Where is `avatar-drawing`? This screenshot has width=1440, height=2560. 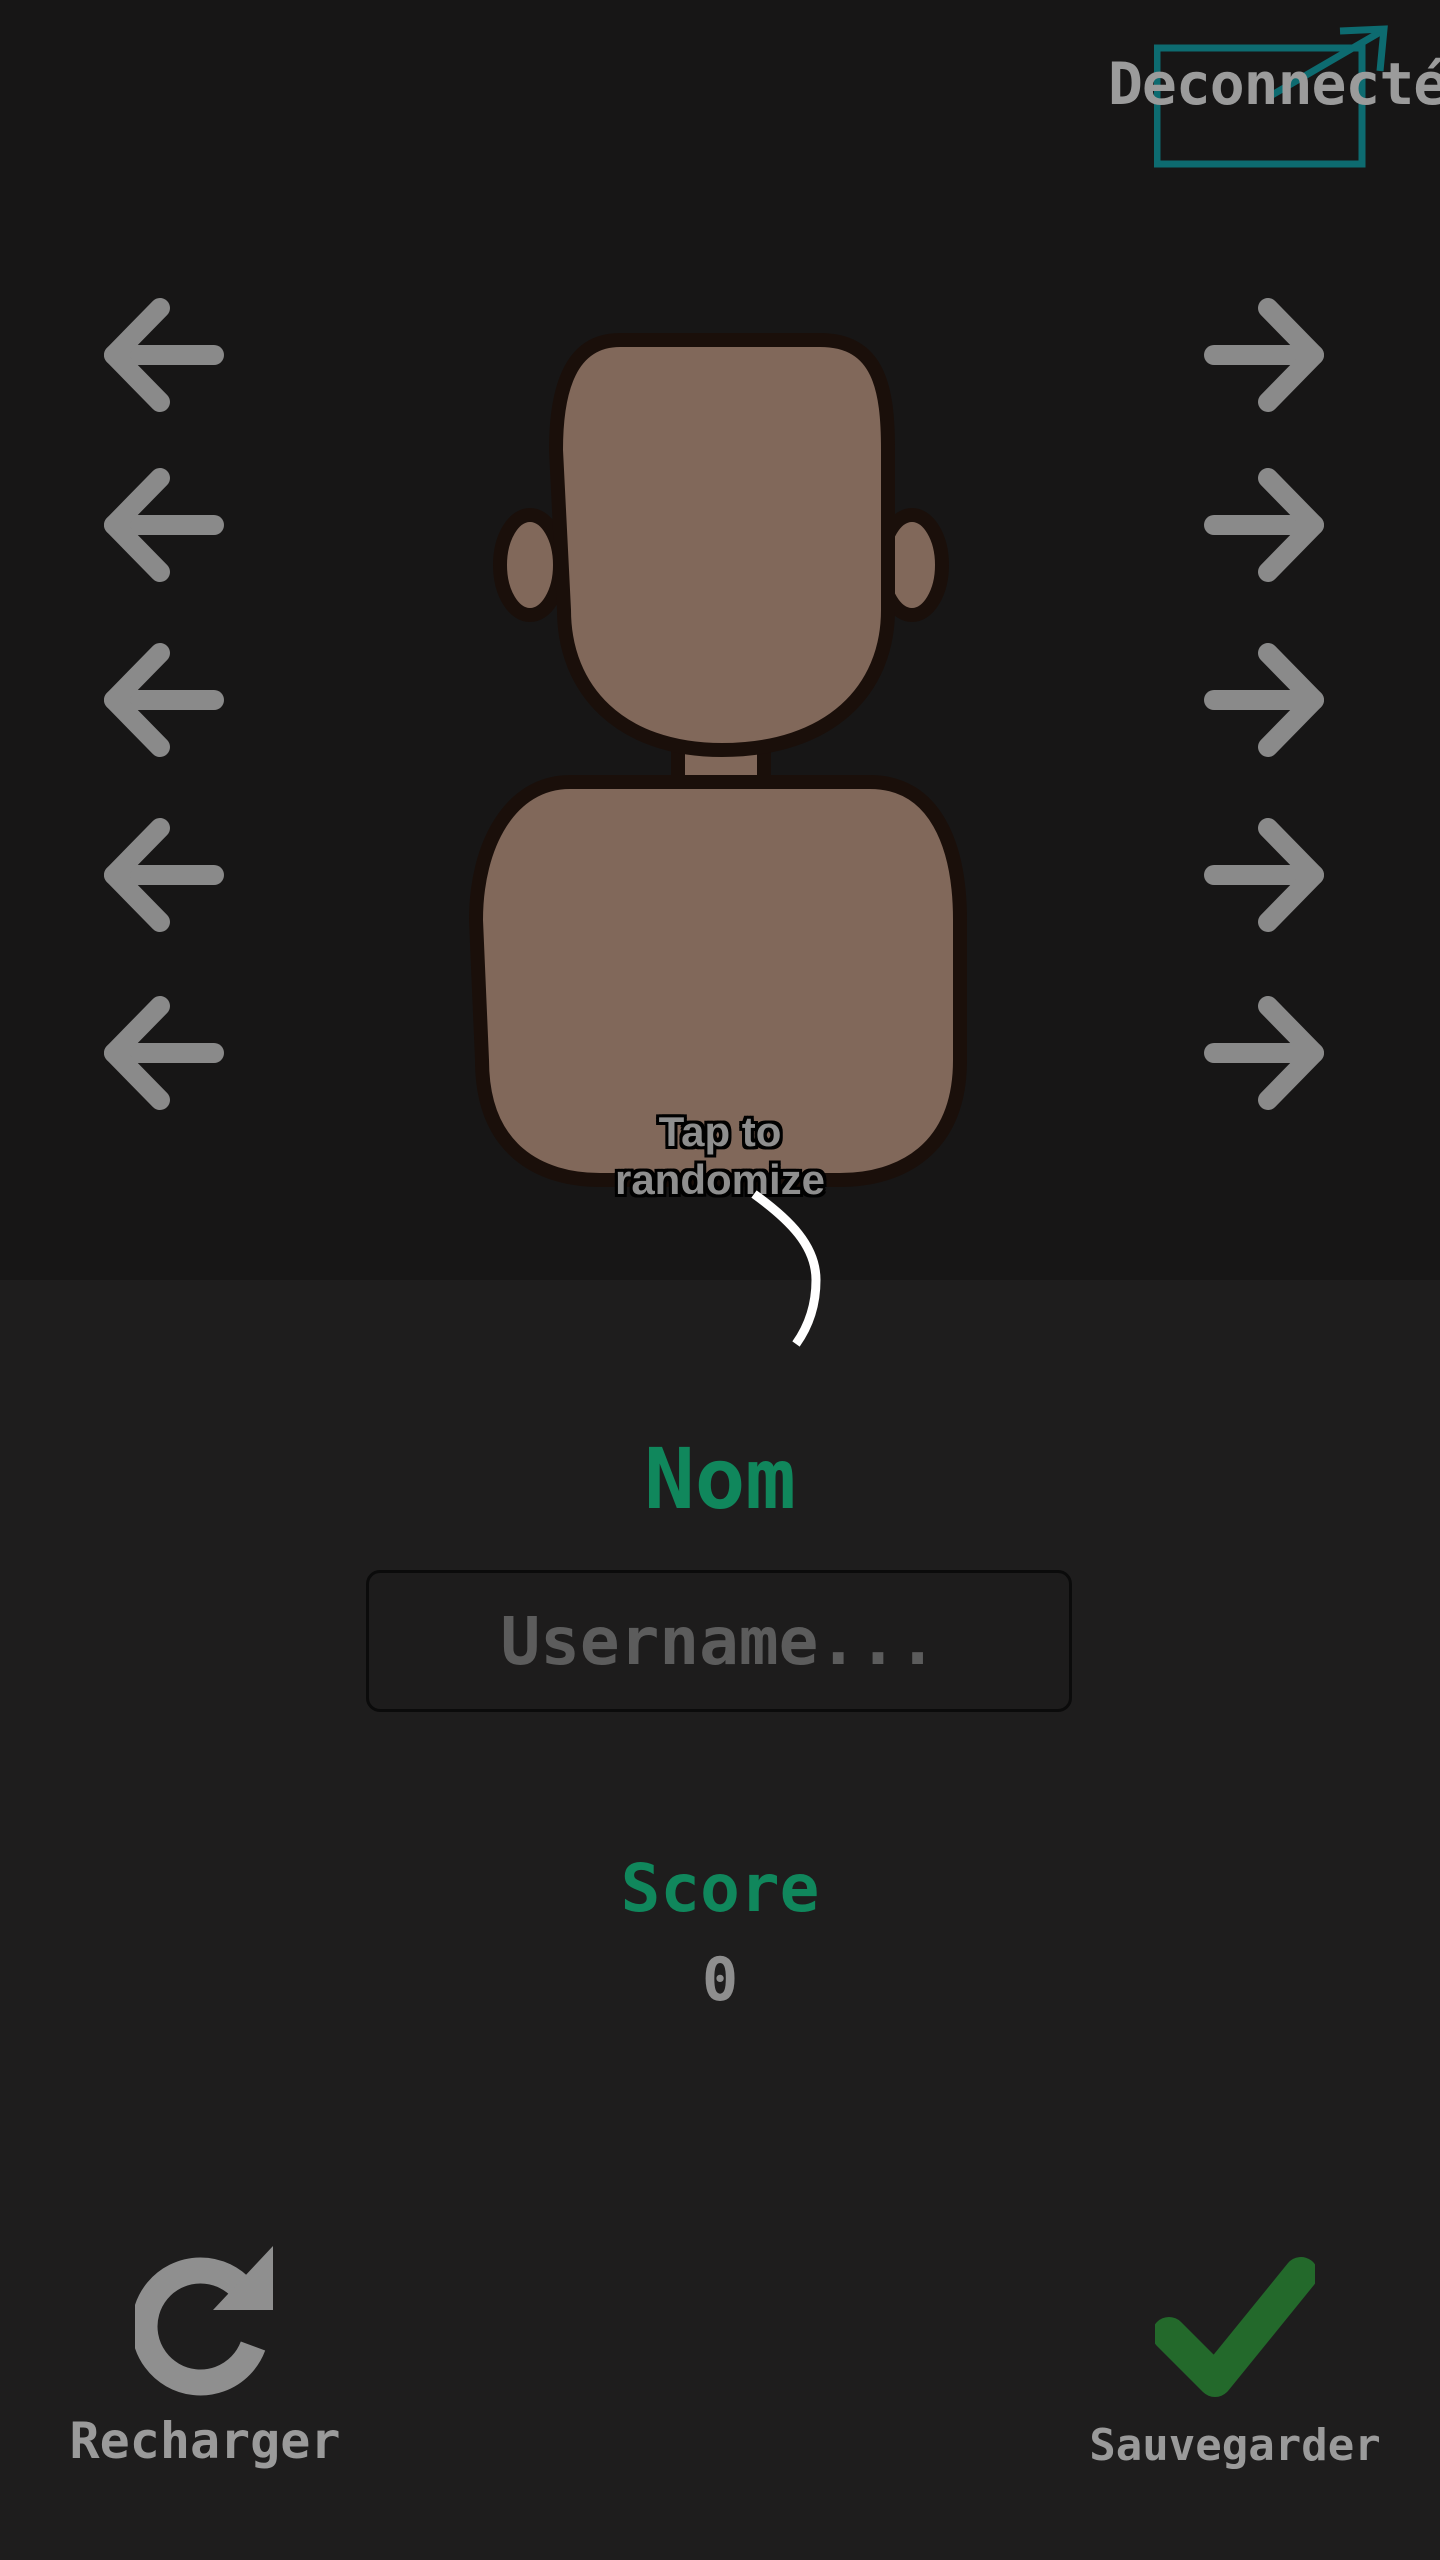 avatar-drawing is located at coordinates (718, 760).